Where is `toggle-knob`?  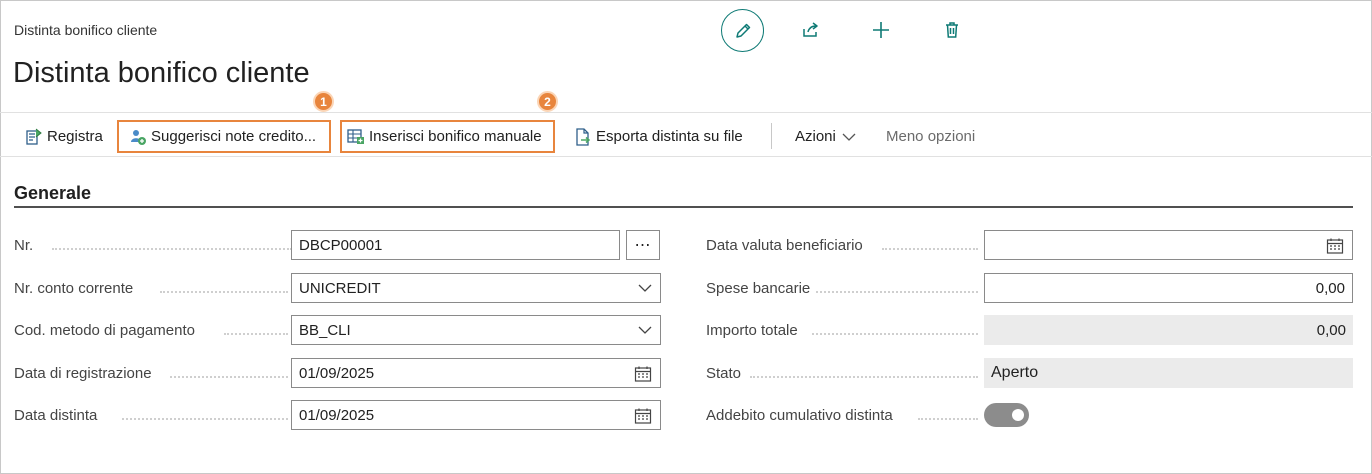 toggle-knob is located at coordinates (1018, 415).